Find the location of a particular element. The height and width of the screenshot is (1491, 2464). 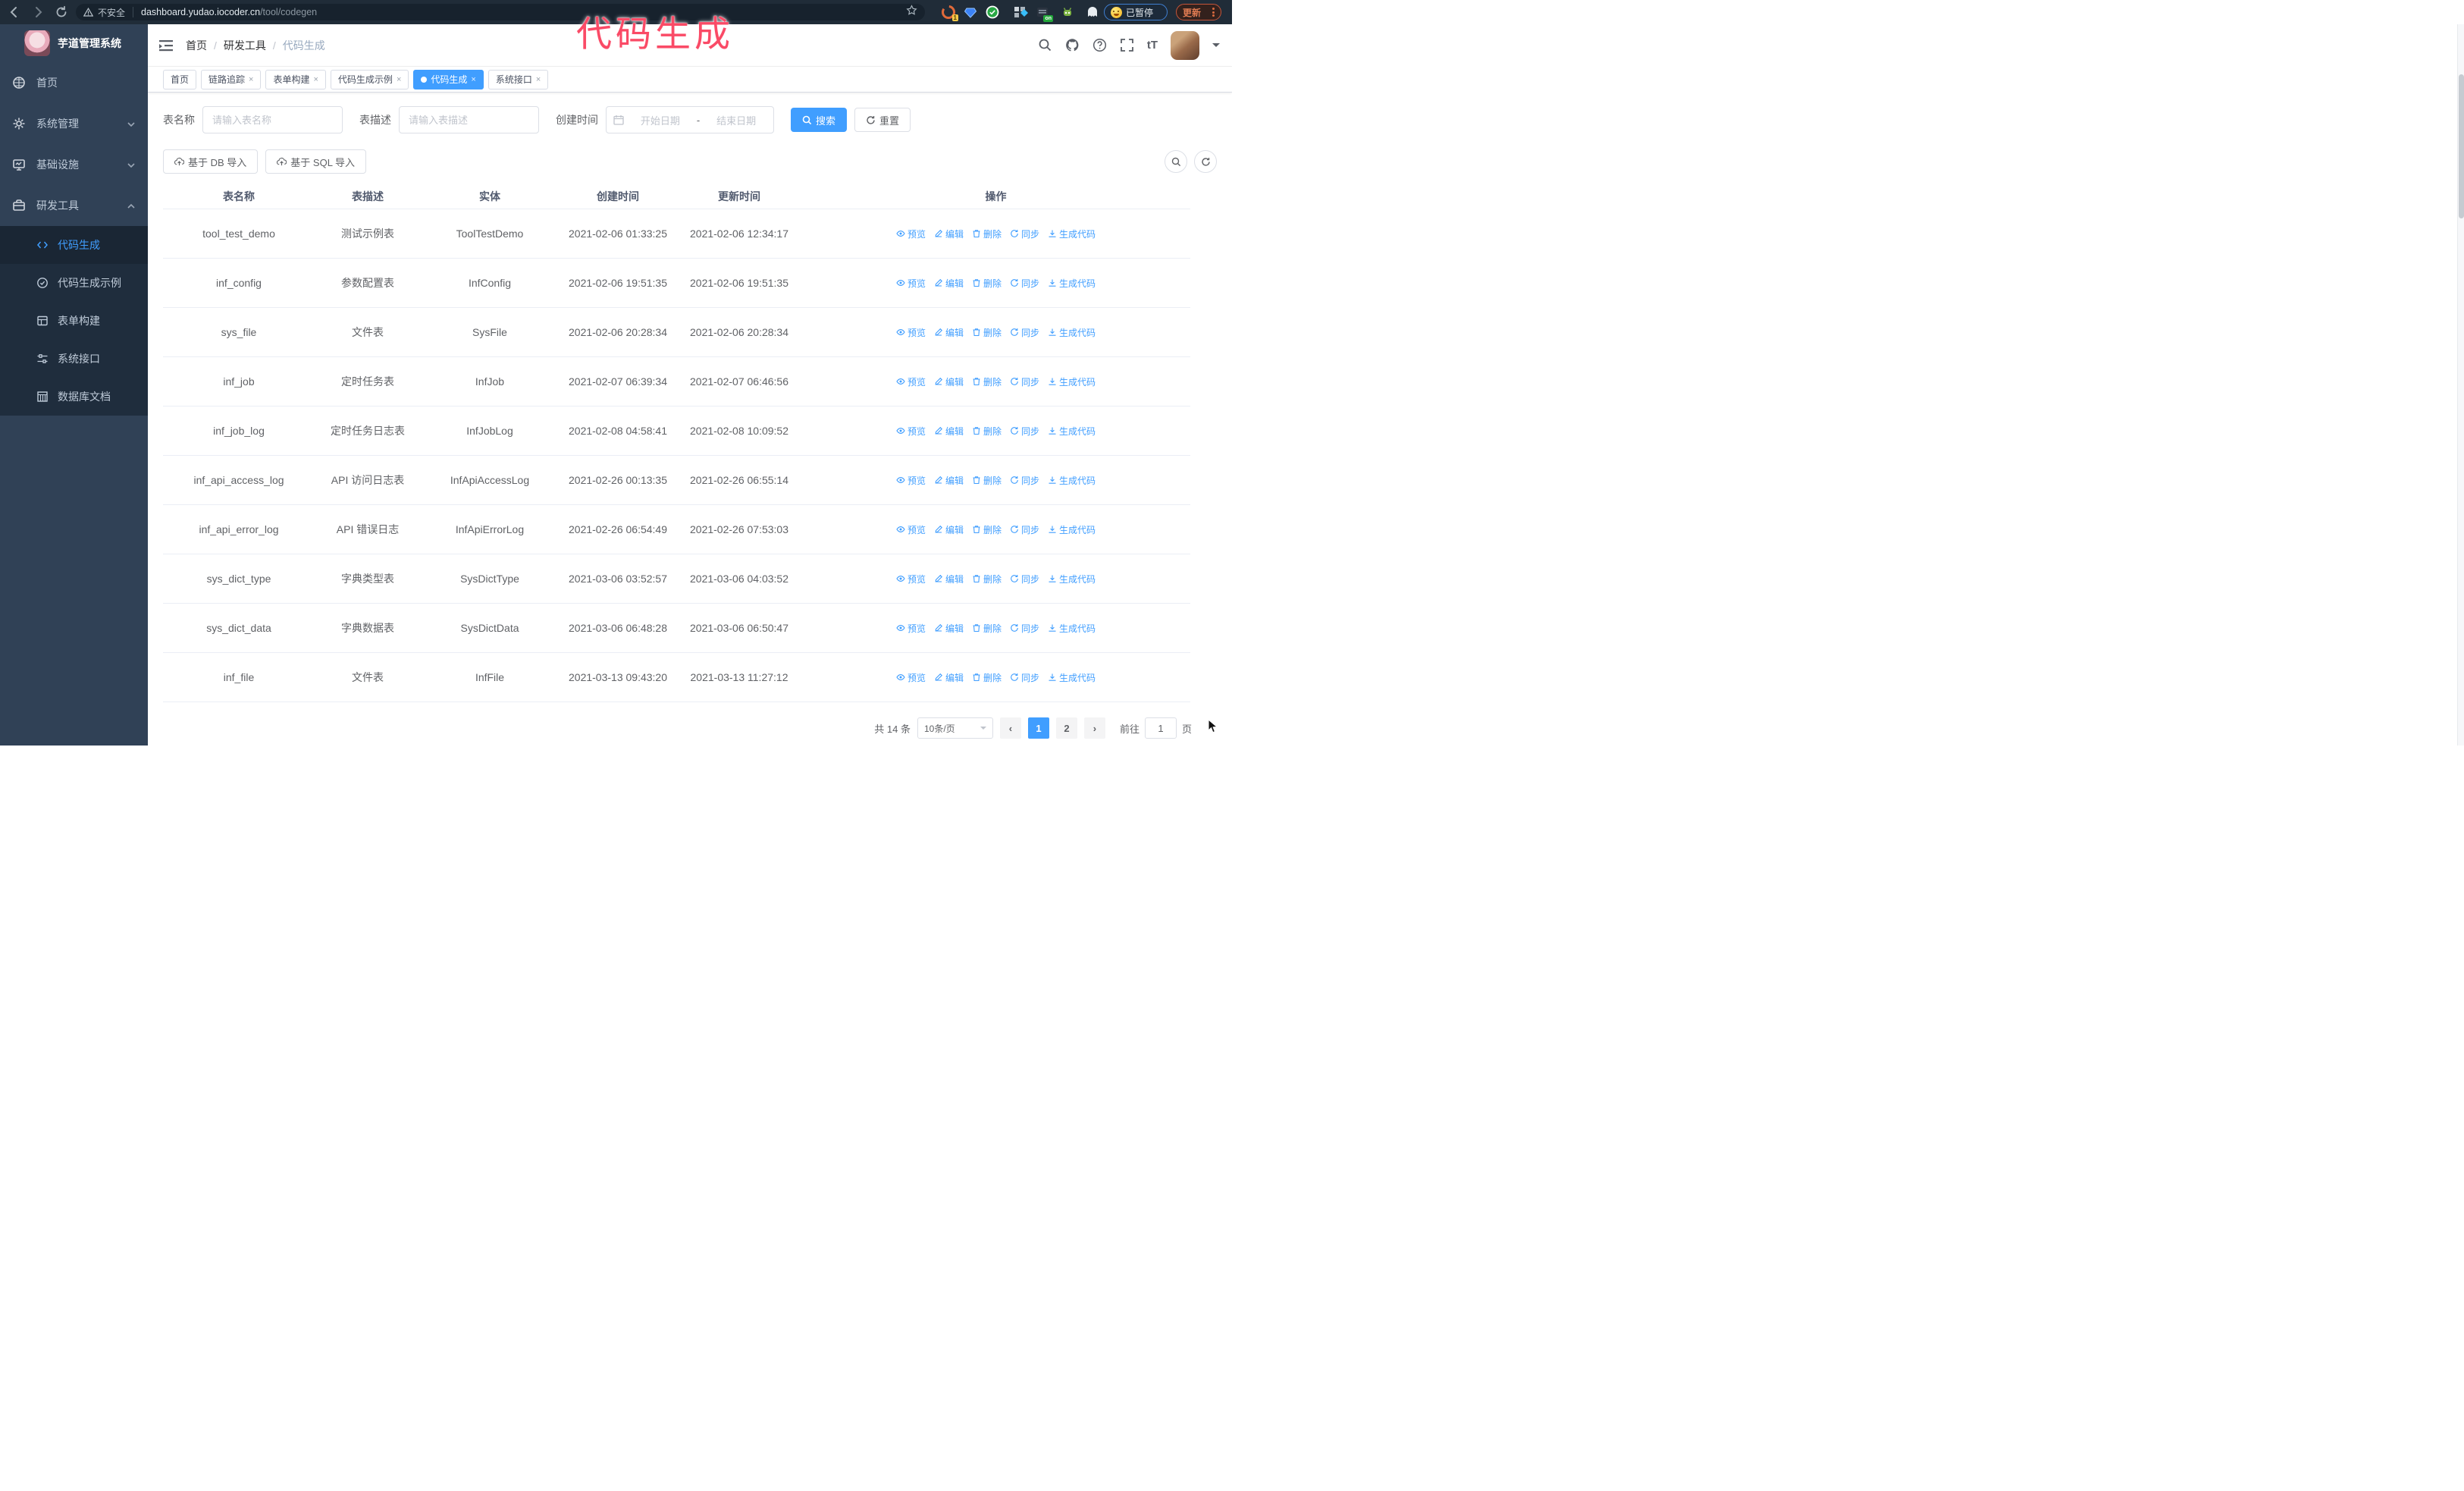

back-icon is located at coordinates (15, 12).